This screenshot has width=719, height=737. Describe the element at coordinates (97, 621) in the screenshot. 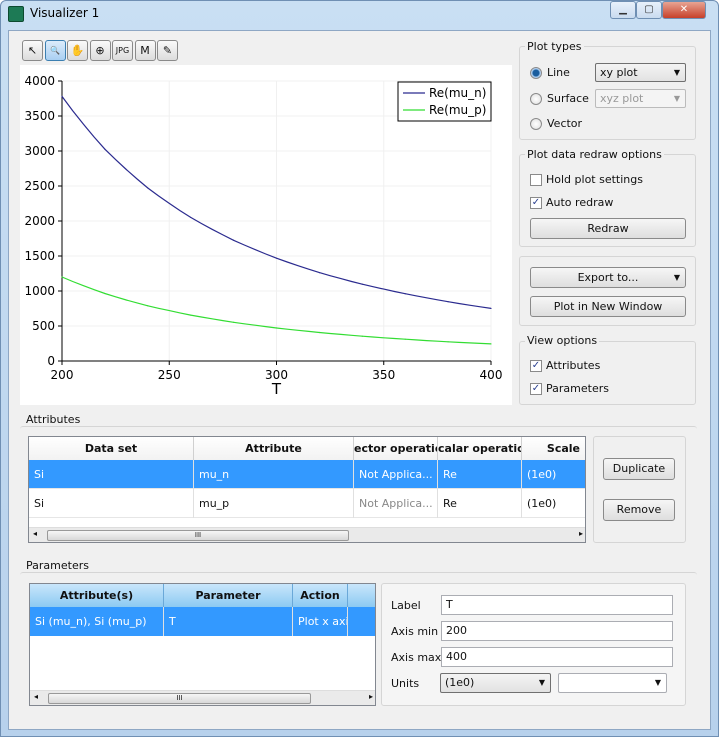

I see `table-cell: Si (mu_n), Si (mu_p)` at that location.